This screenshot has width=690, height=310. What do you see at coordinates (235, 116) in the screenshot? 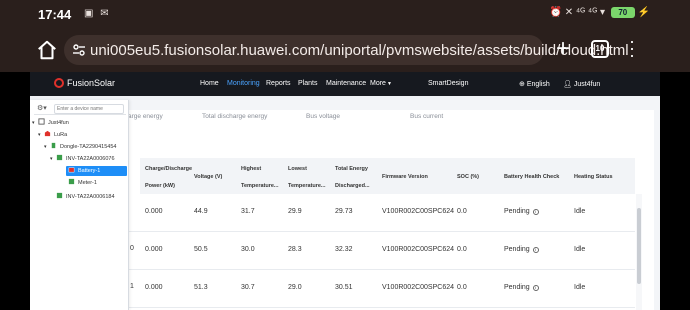
I see `kpi-label-discharge-energy: Total discharge energy` at bounding box center [235, 116].